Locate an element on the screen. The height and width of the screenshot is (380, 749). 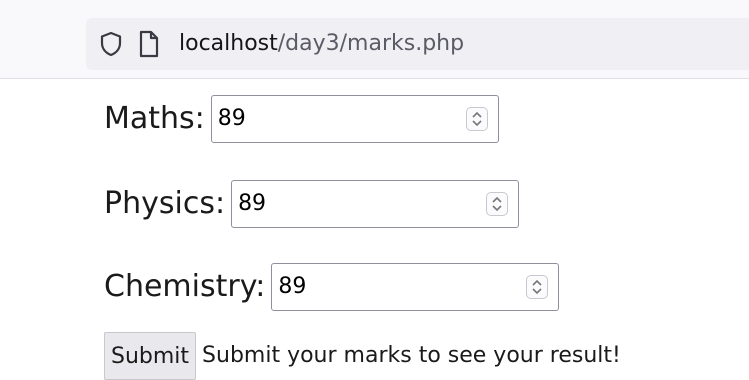
physics-row: Physics: 89 is located at coordinates (312, 204).